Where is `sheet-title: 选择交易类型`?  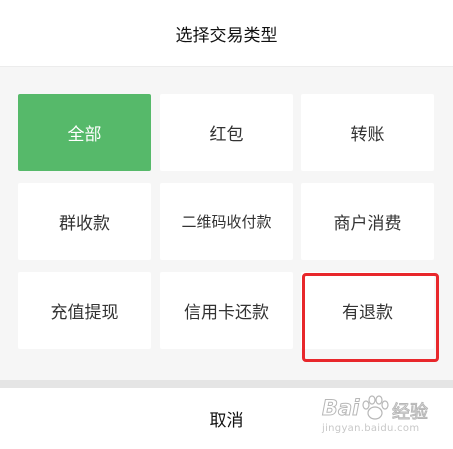
sheet-title: 选择交易类型 is located at coordinates (226, 35).